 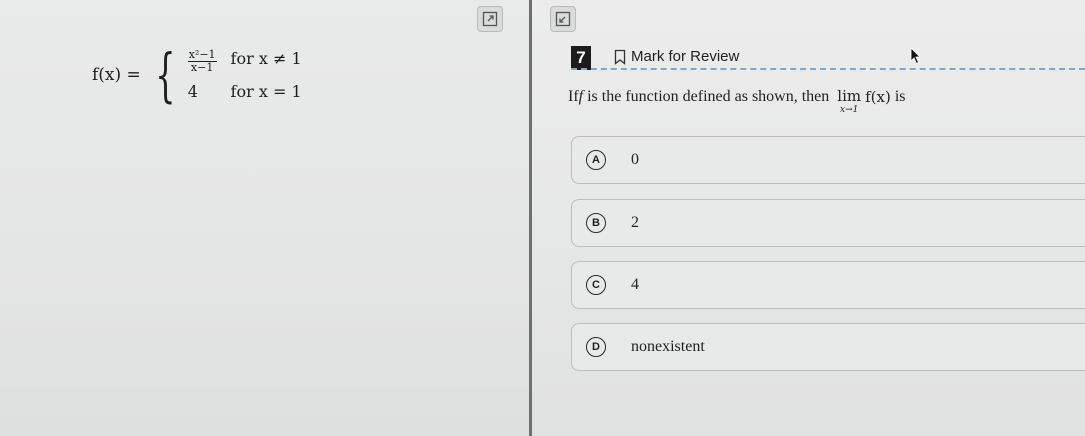 I want to click on limit-subscript: x→1, so click(x=849, y=109).